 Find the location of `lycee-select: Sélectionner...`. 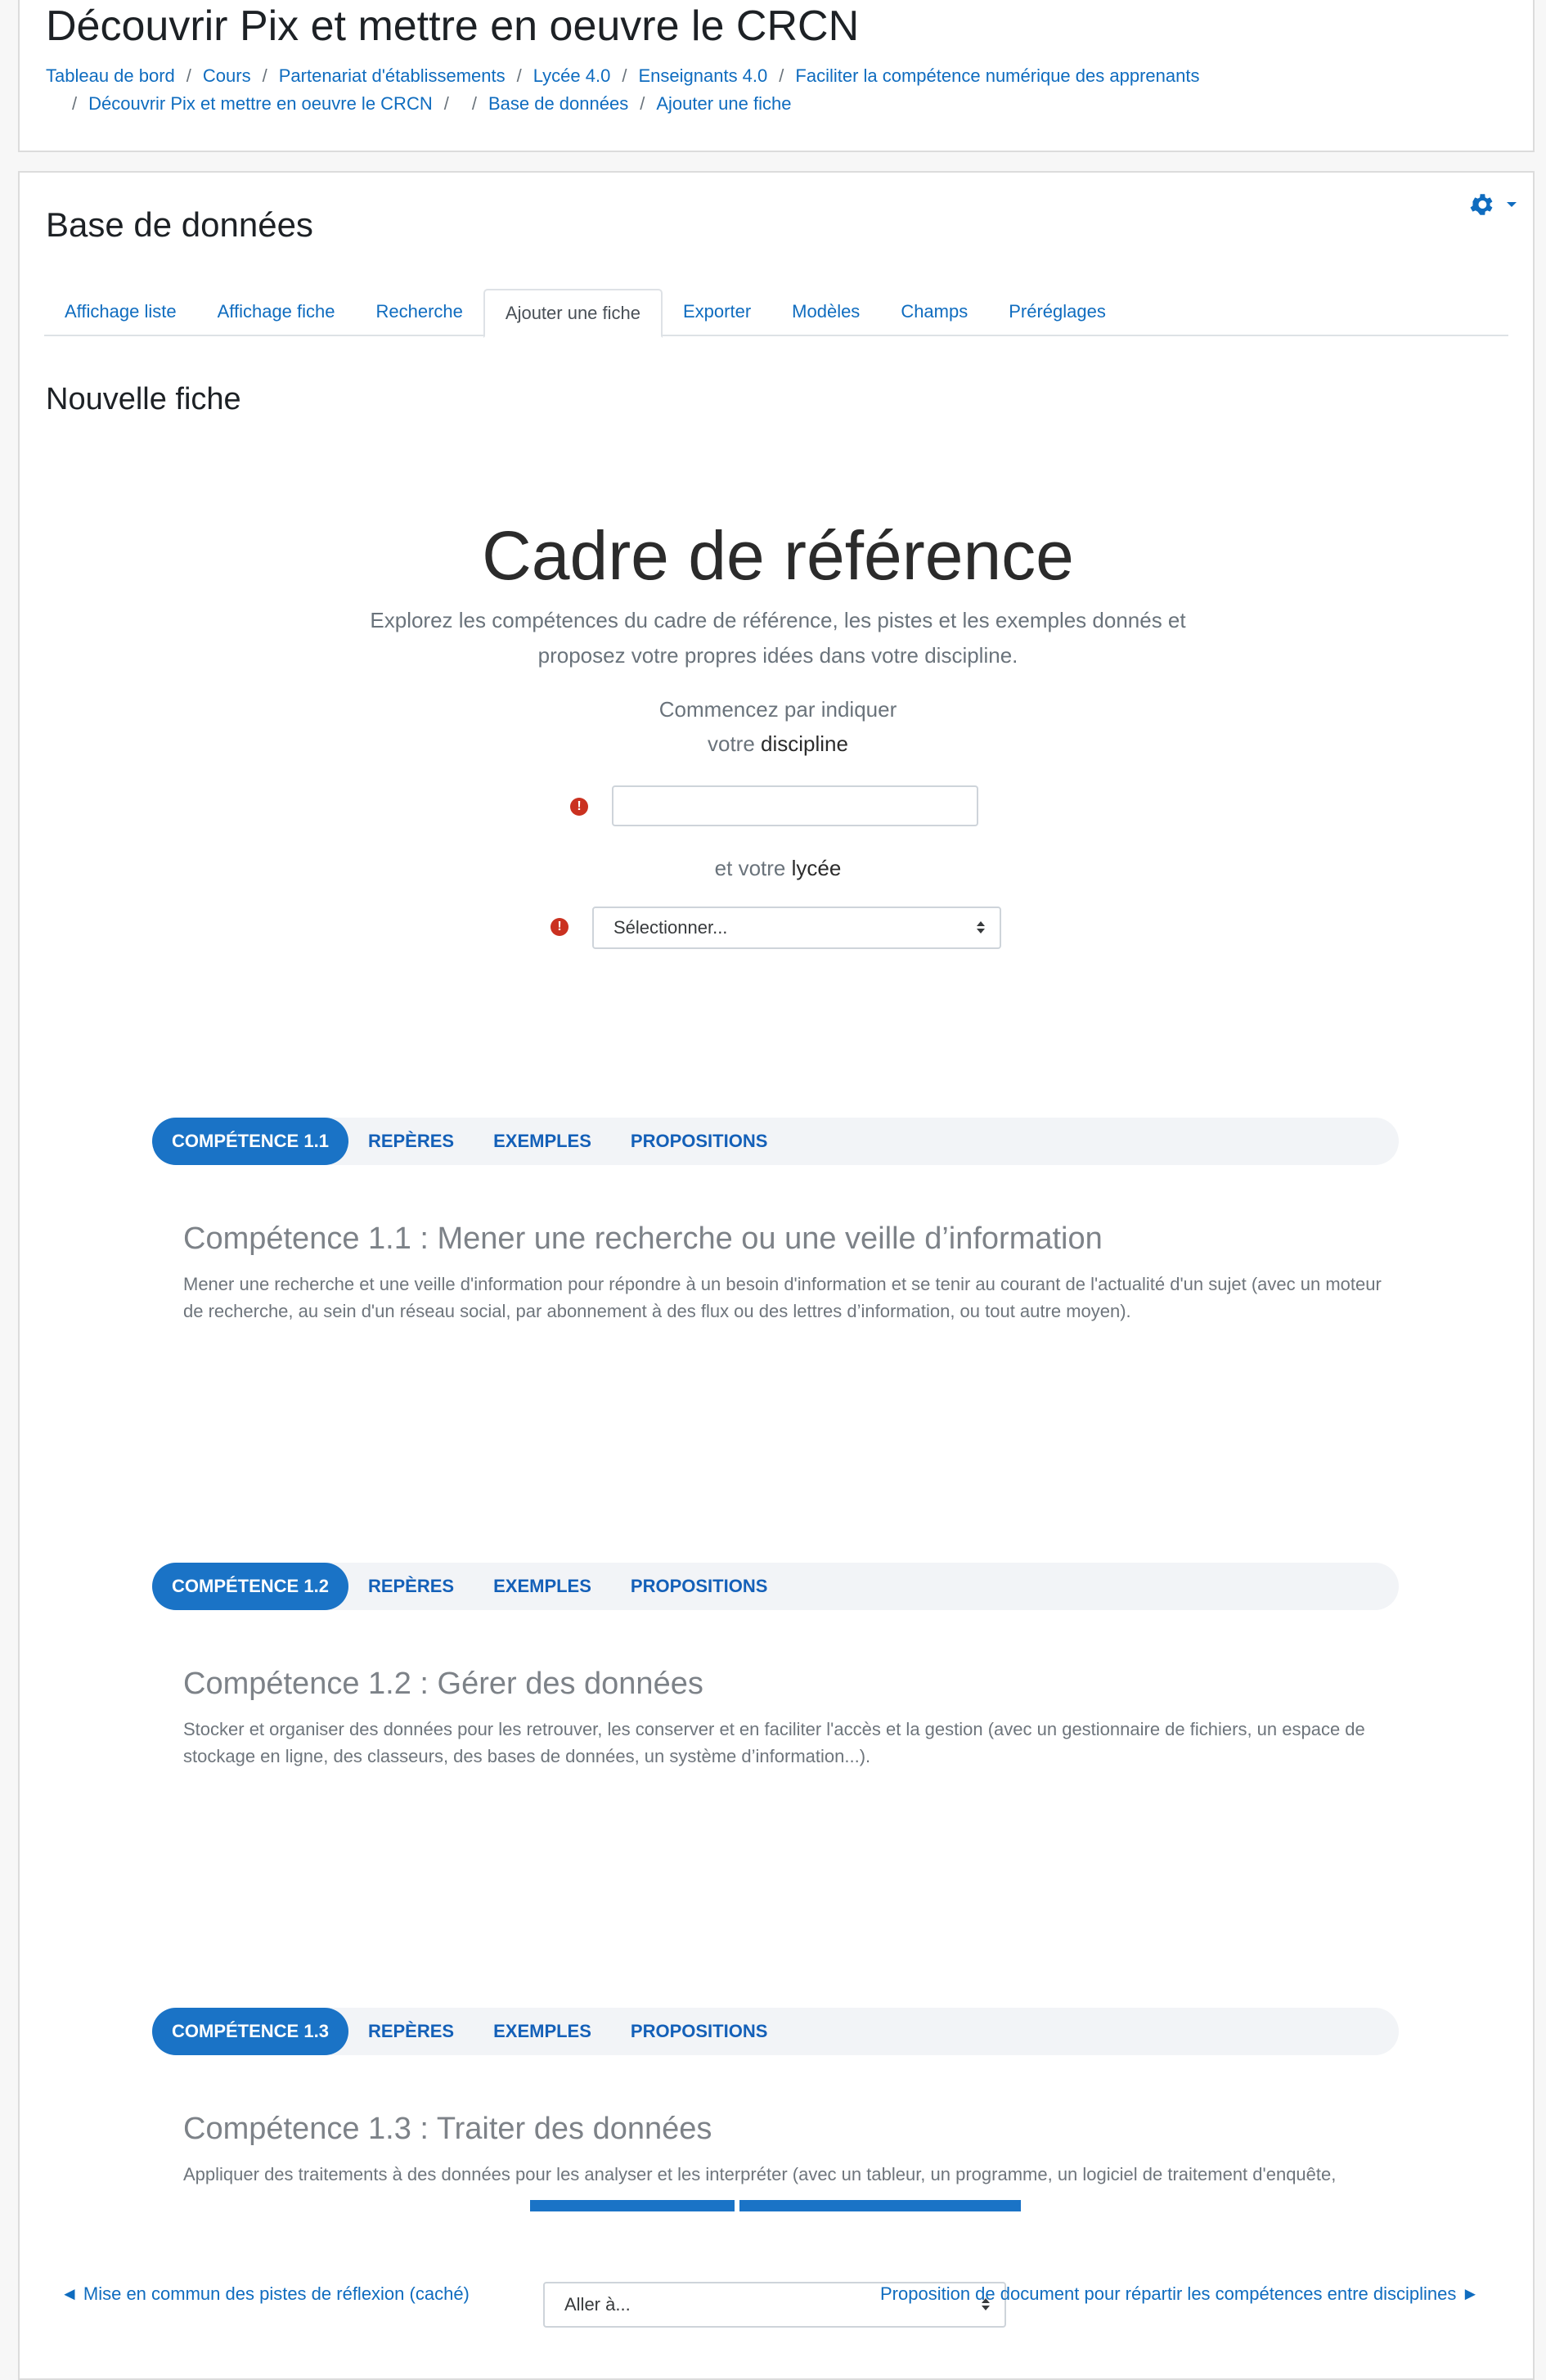

lycee-select: Sélectionner... is located at coordinates (797, 928).